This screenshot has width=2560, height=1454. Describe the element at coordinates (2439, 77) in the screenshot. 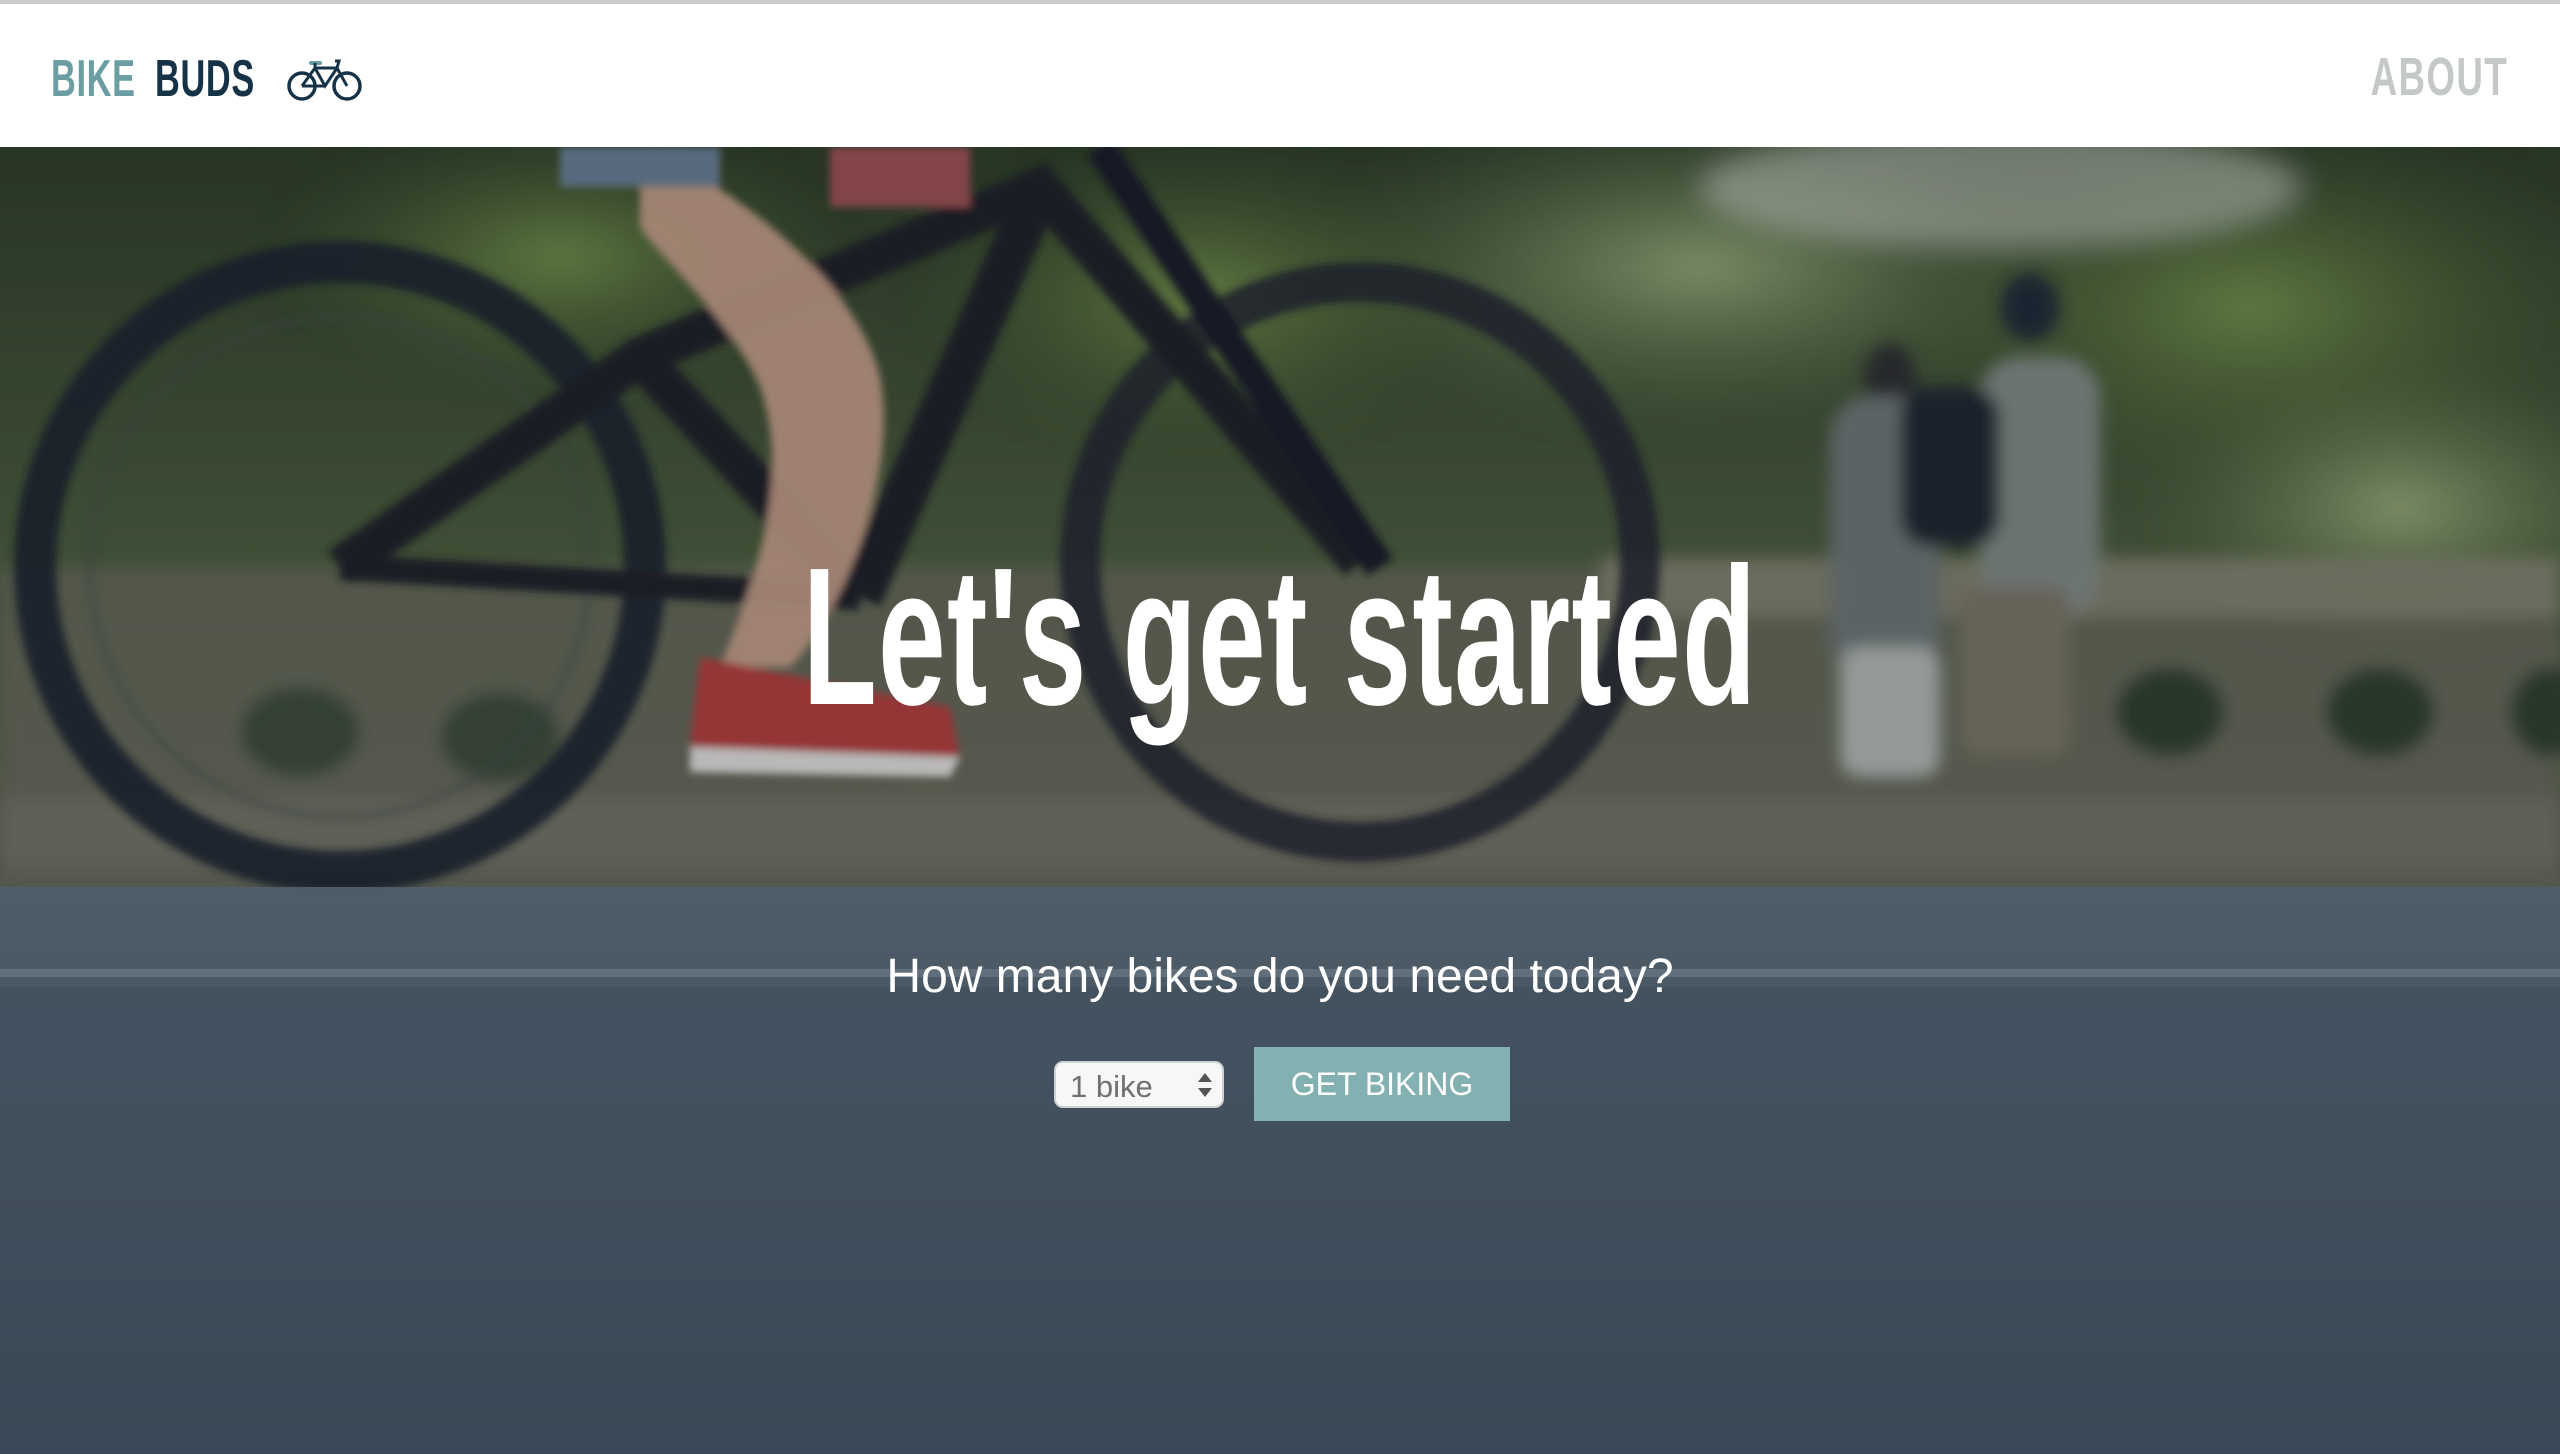

I see `nav-about-link: ABOUT` at that location.